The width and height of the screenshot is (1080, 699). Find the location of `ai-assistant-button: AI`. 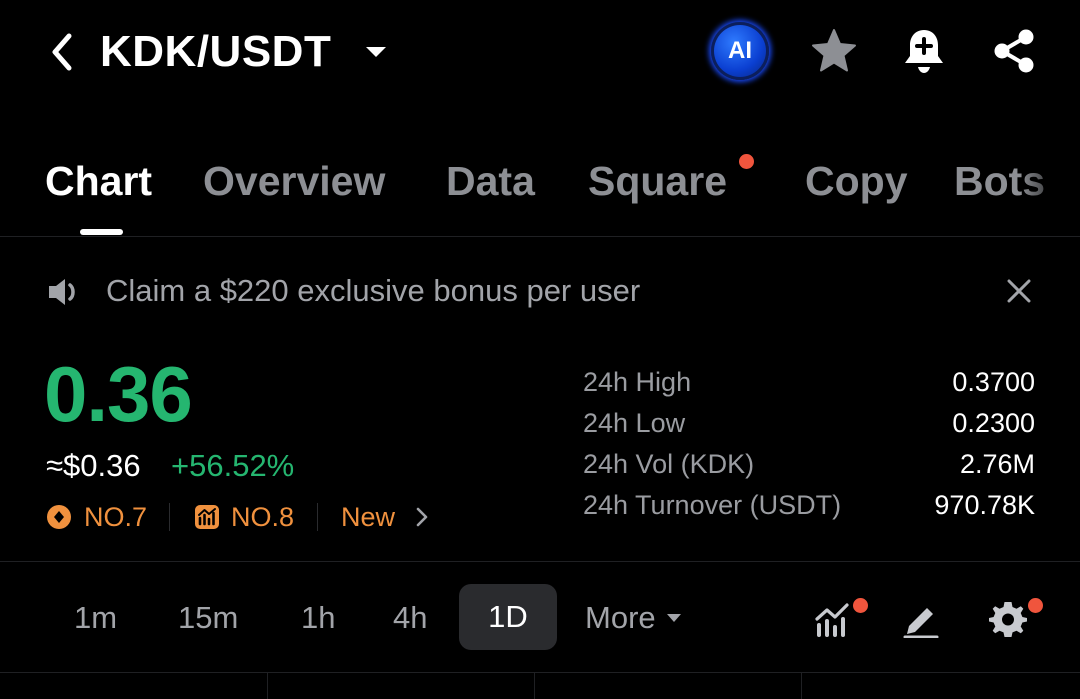

ai-assistant-button: AI is located at coordinates (740, 51).